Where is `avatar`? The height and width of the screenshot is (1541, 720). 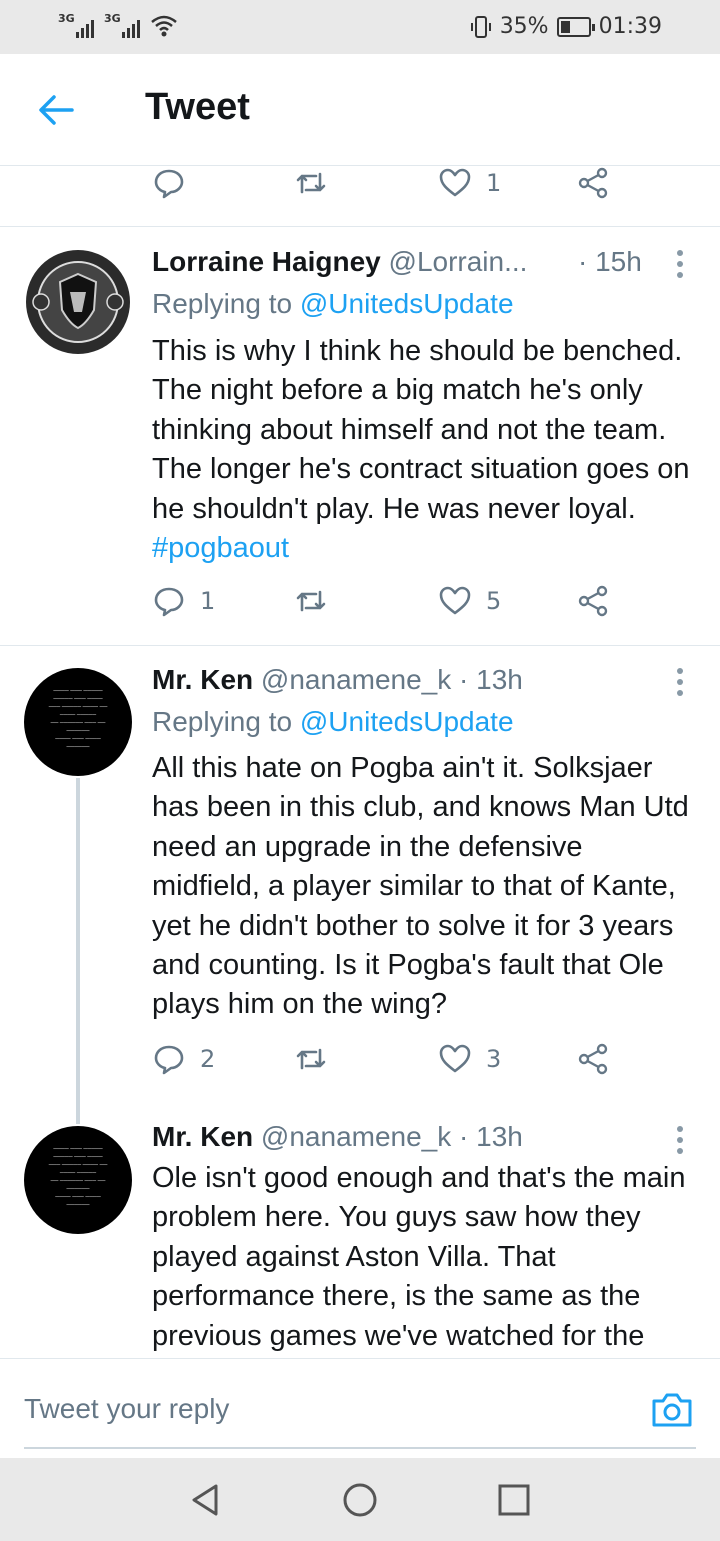
avatar is located at coordinates (78, 302).